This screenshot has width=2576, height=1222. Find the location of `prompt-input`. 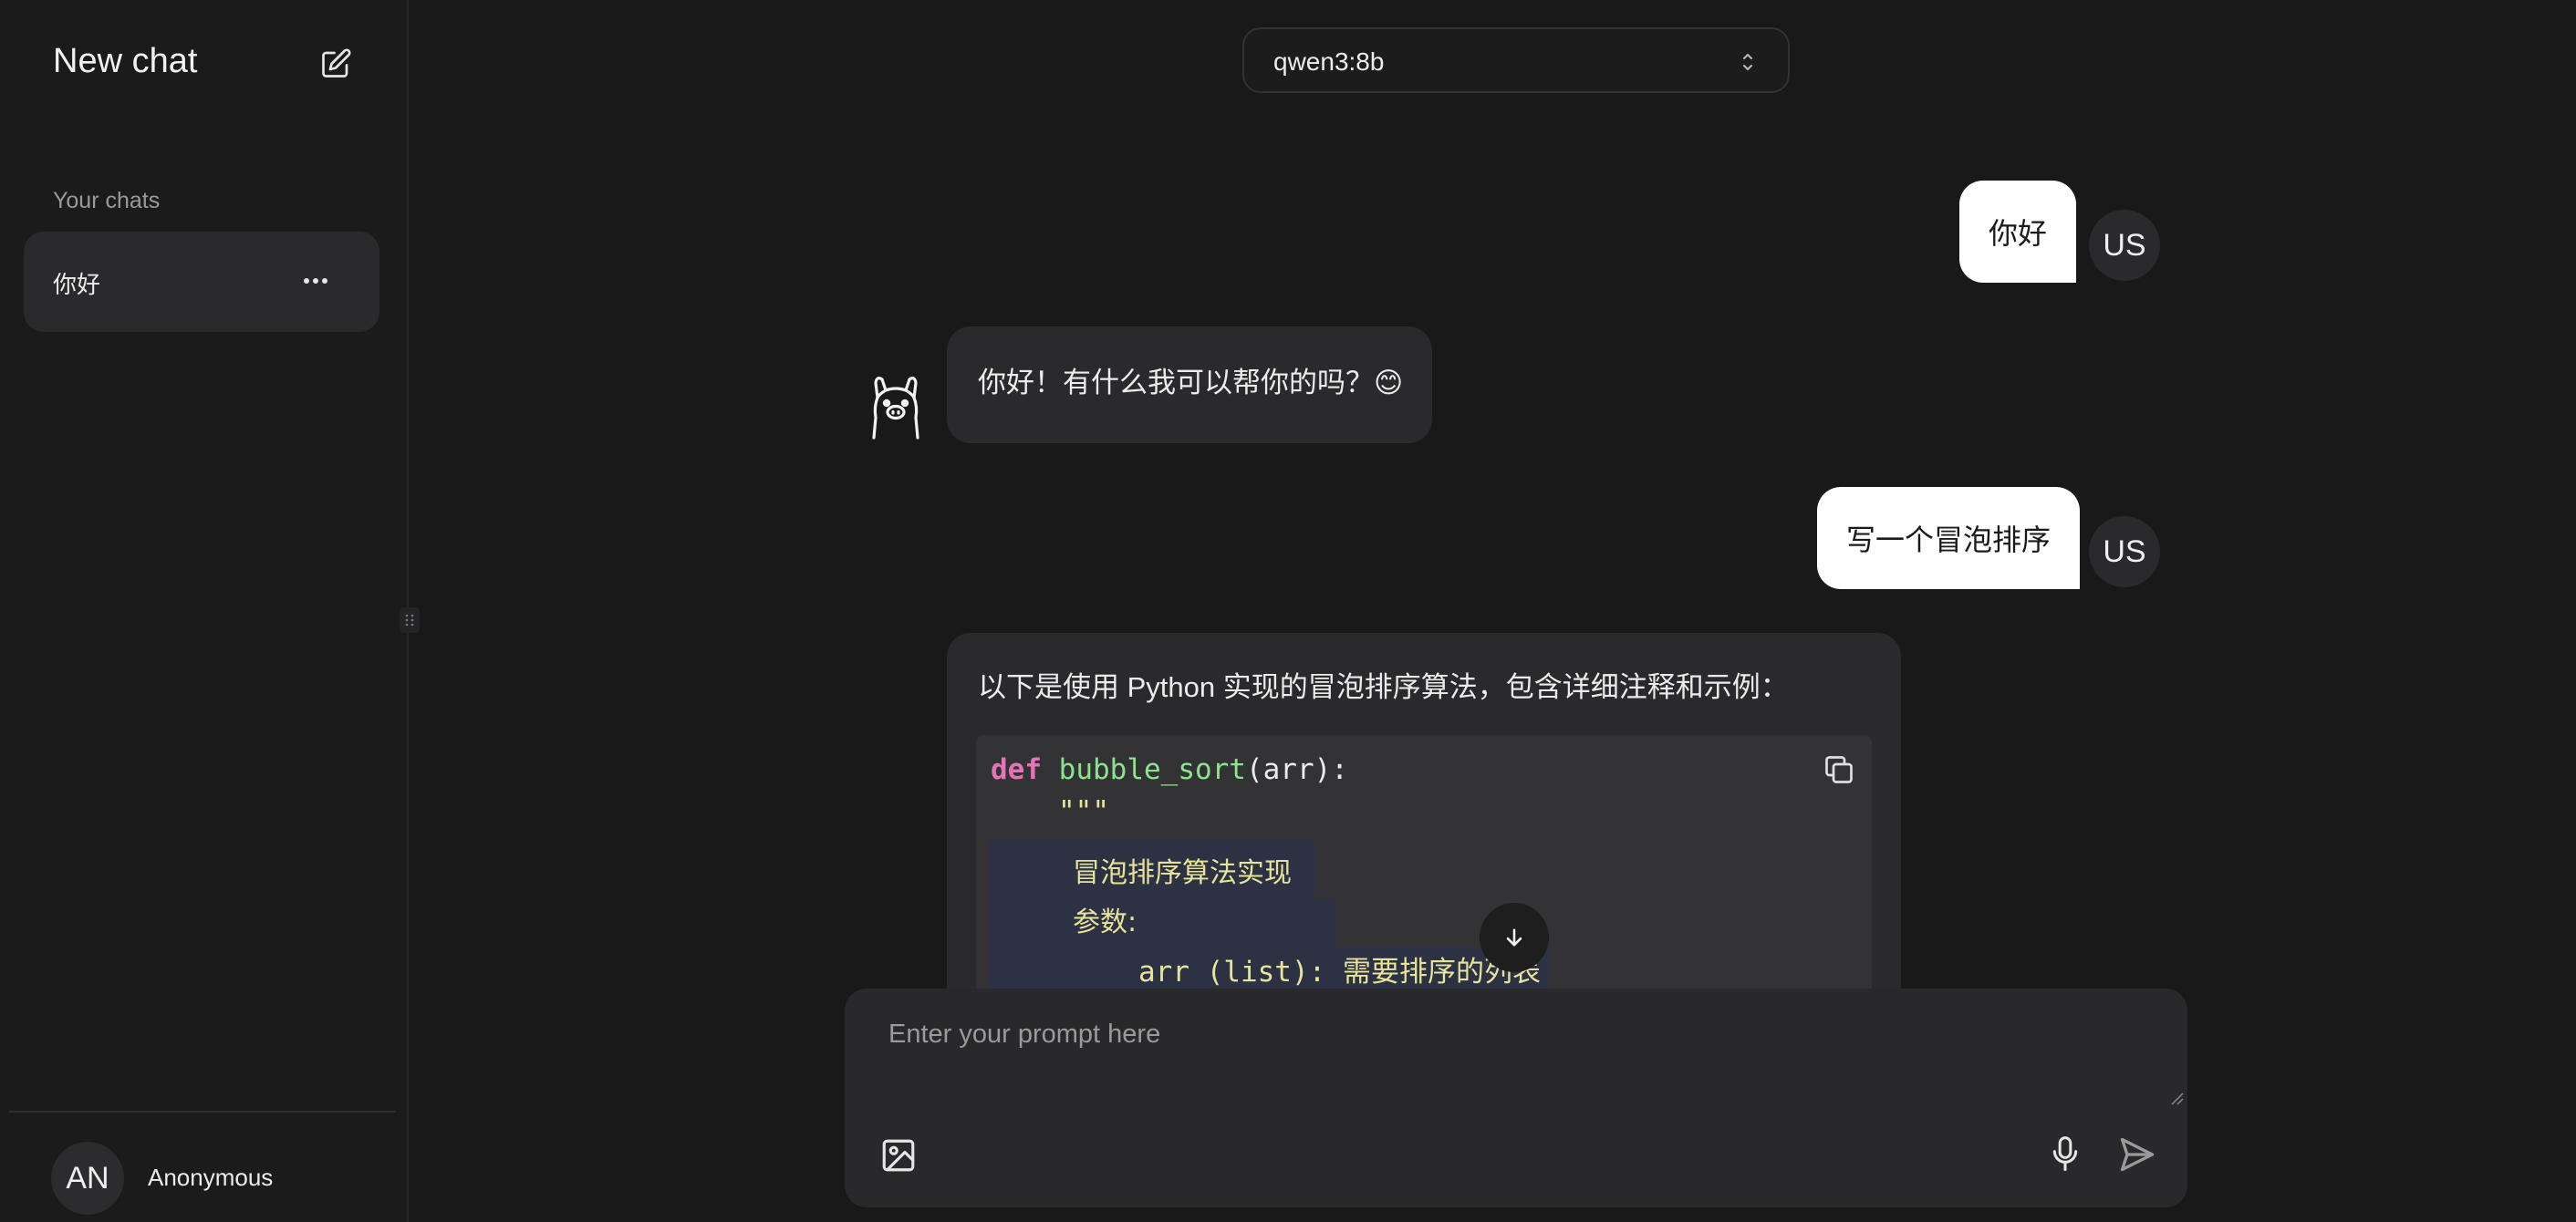

prompt-input is located at coordinates (1517, 1056).